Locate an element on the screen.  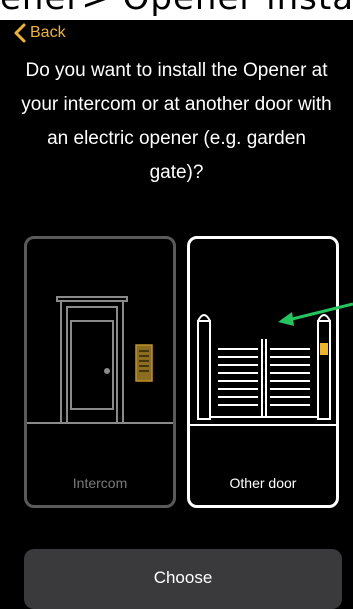
back-label: Back is located at coordinates (48, 32).